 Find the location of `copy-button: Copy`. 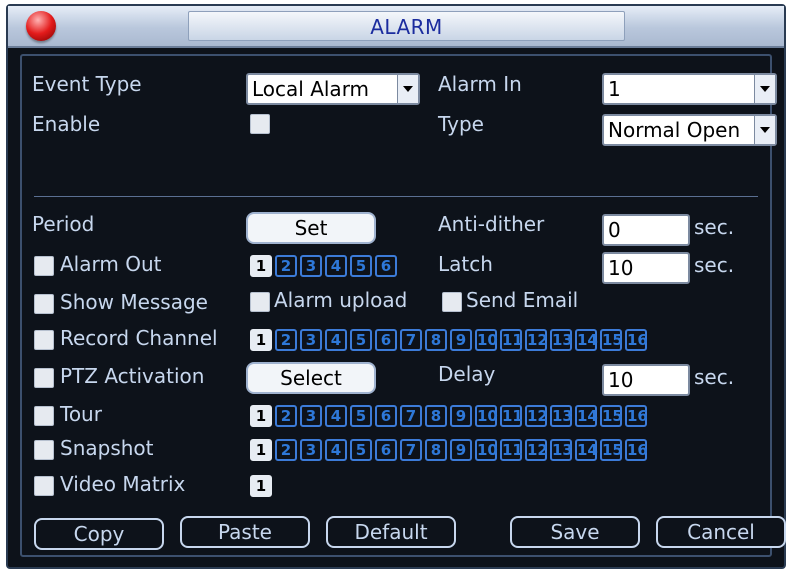

copy-button: Copy is located at coordinates (99, 534).